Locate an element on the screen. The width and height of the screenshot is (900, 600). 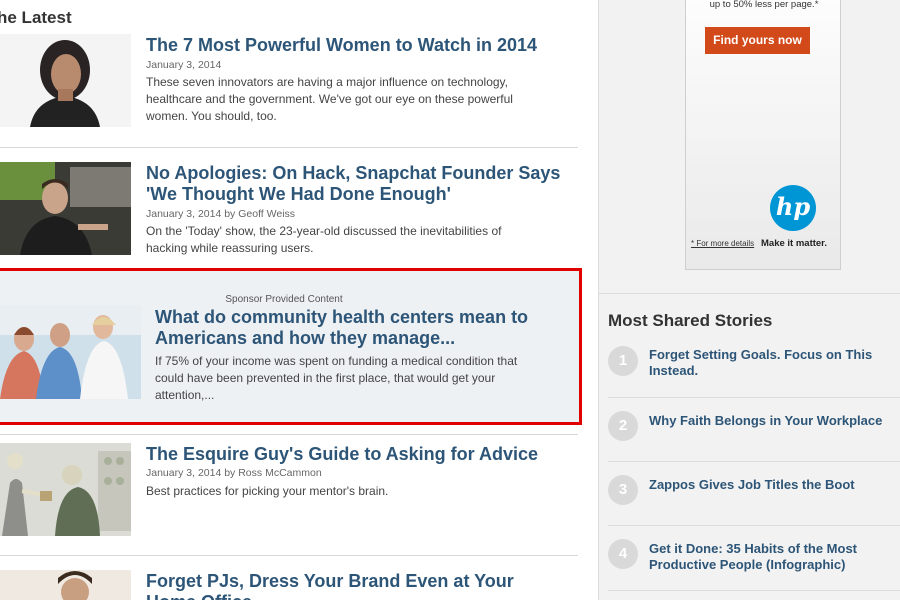
most-shared-title: Most Shared Stories is located at coordinates (690, 320).